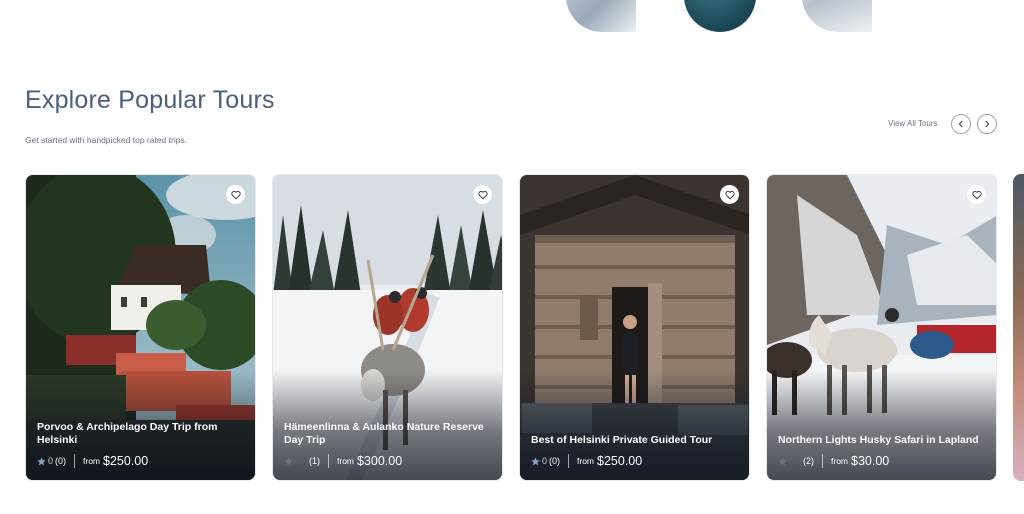 The height and width of the screenshot is (514, 1024). Describe the element at coordinates (870, 461) in the screenshot. I see `tour-price: $30.00` at that location.